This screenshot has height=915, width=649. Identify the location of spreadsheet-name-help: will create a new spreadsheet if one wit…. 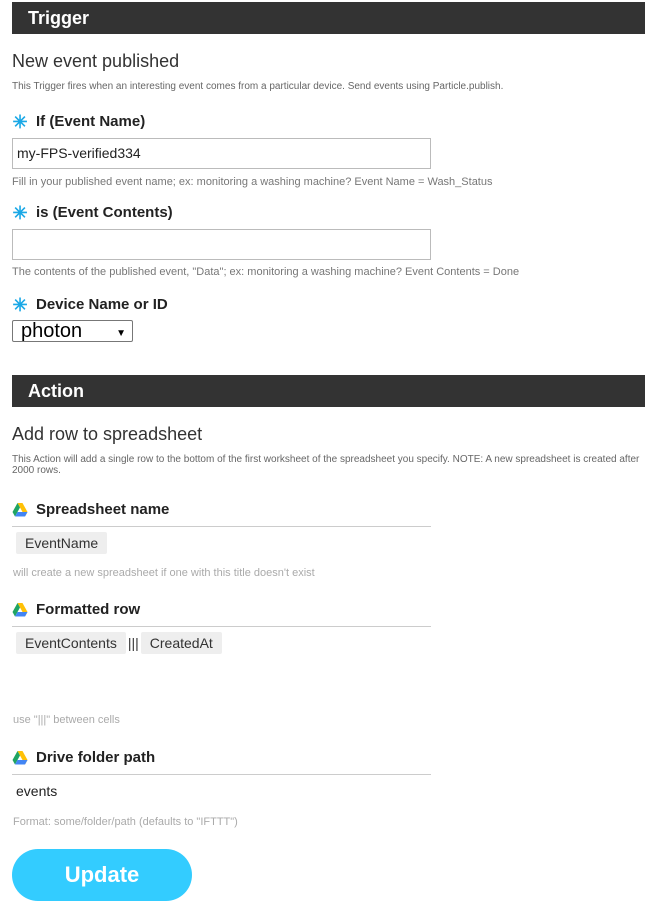
(164, 573).